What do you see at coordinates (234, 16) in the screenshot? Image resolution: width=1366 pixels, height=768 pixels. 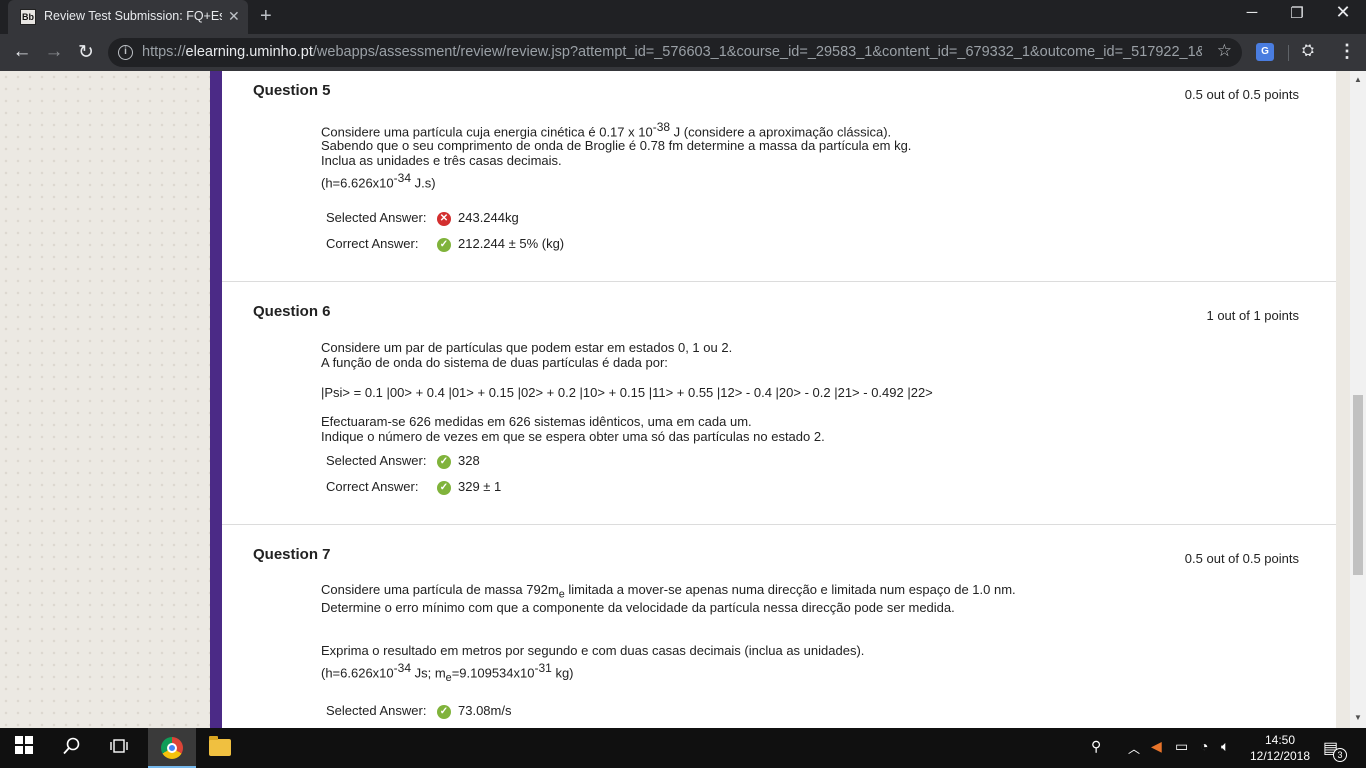 I see `tab-close-icon: ✕` at bounding box center [234, 16].